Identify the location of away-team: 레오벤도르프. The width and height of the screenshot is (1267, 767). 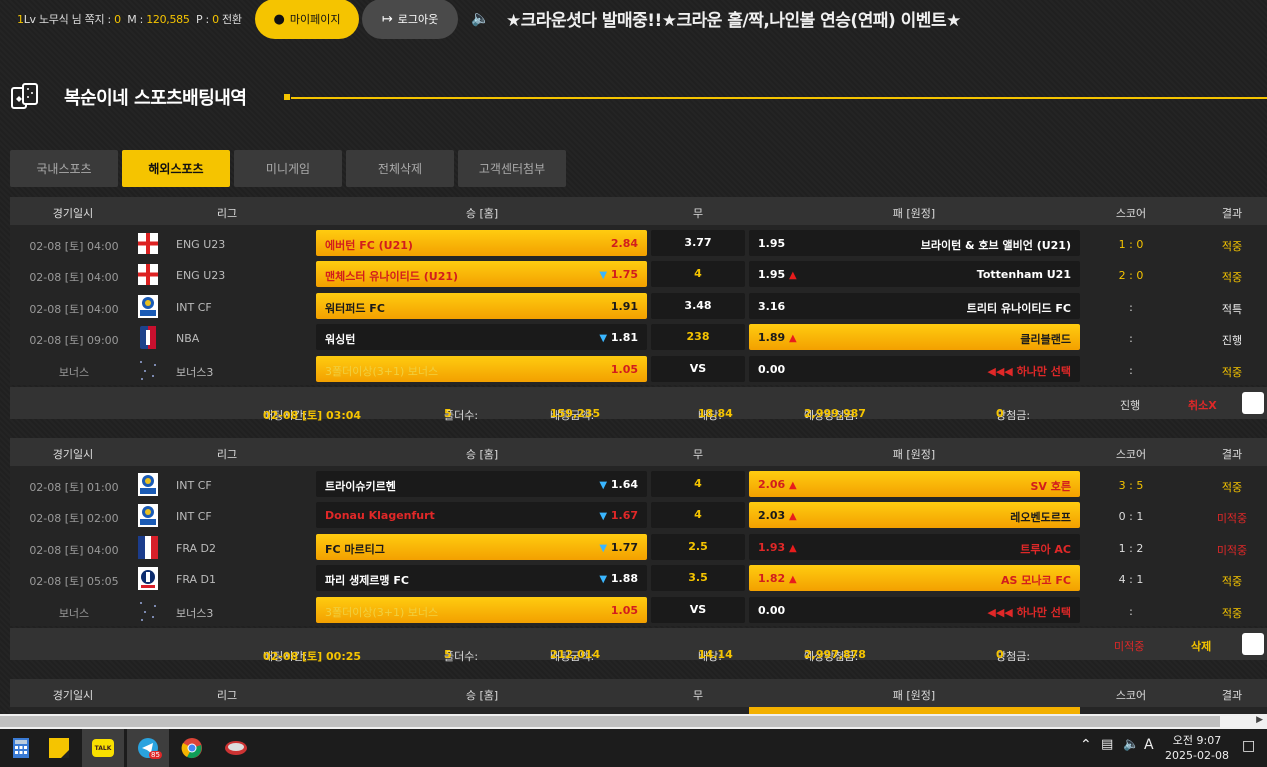
(1040, 518).